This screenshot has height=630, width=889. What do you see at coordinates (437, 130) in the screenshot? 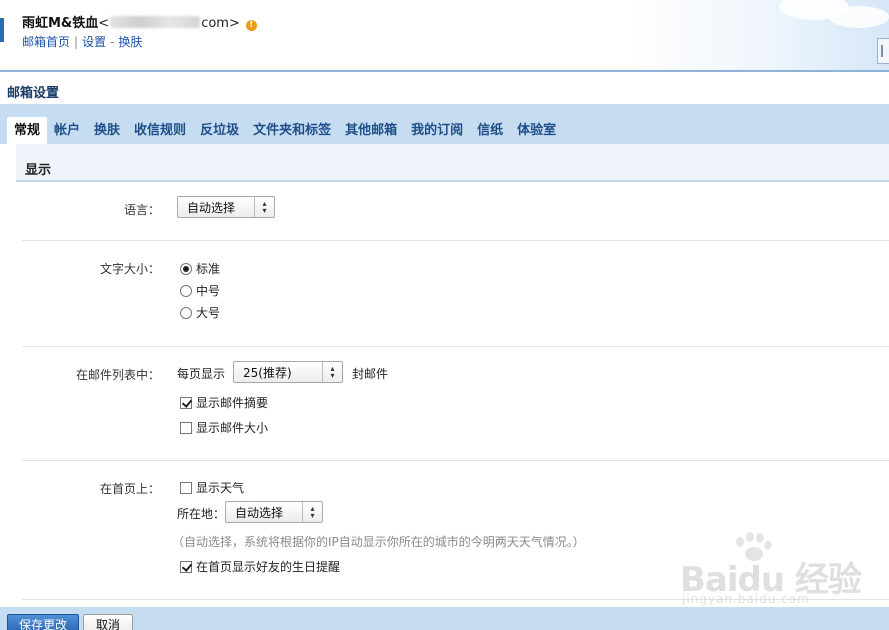
I see `tab-subscriptions: 我的订阅` at bounding box center [437, 130].